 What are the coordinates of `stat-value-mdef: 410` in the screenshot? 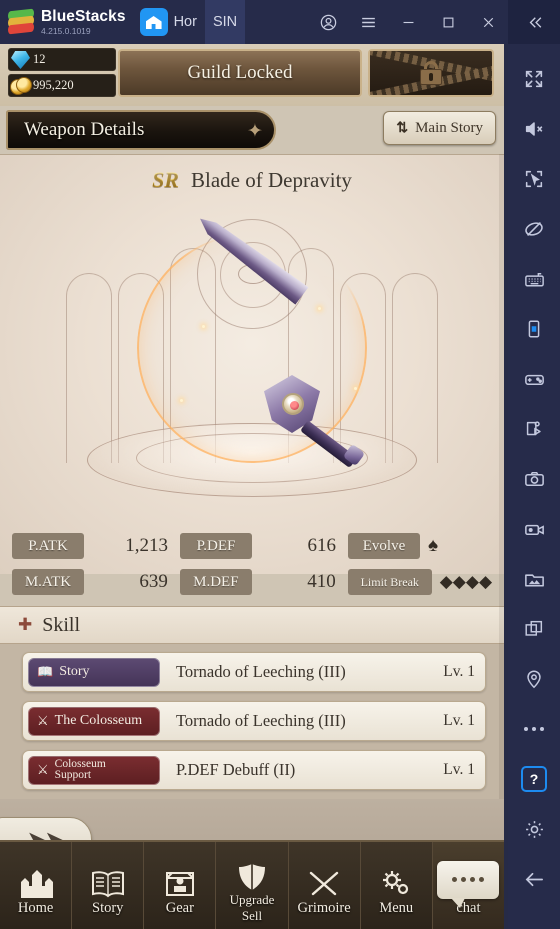 It's located at (321, 581).